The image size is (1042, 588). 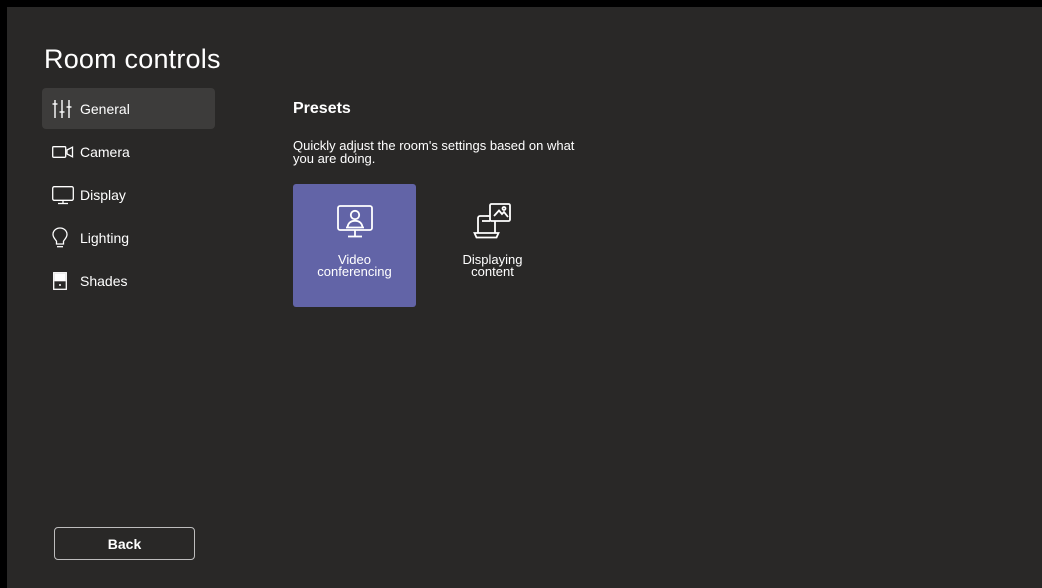 I want to click on sidebar-item-label: Display, so click(x=103, y=194).